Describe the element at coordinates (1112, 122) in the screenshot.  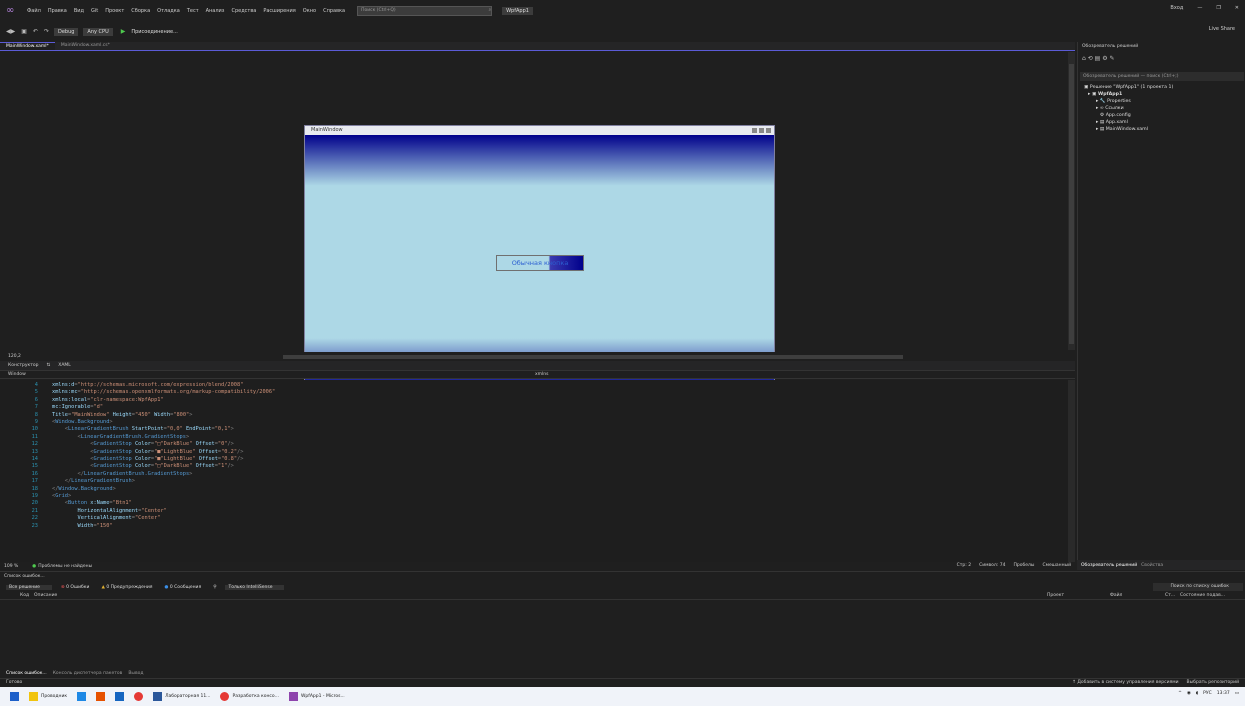
I see `tree-item-app-xaml: ▸ ▤ App.xaml` at that location.